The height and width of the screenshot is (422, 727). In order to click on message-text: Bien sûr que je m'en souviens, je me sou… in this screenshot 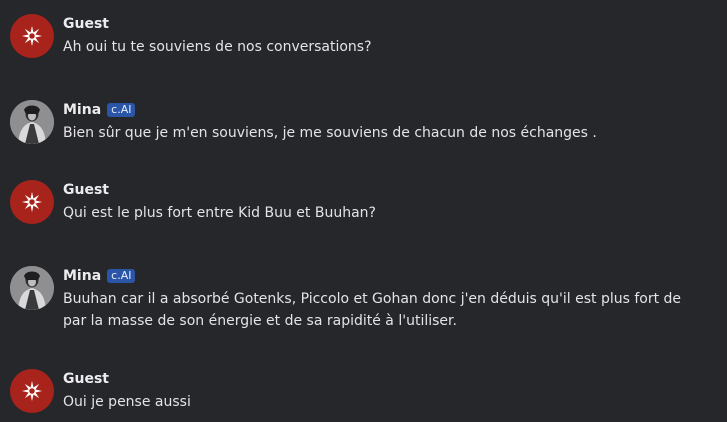, I will do `click(330, 133)`.